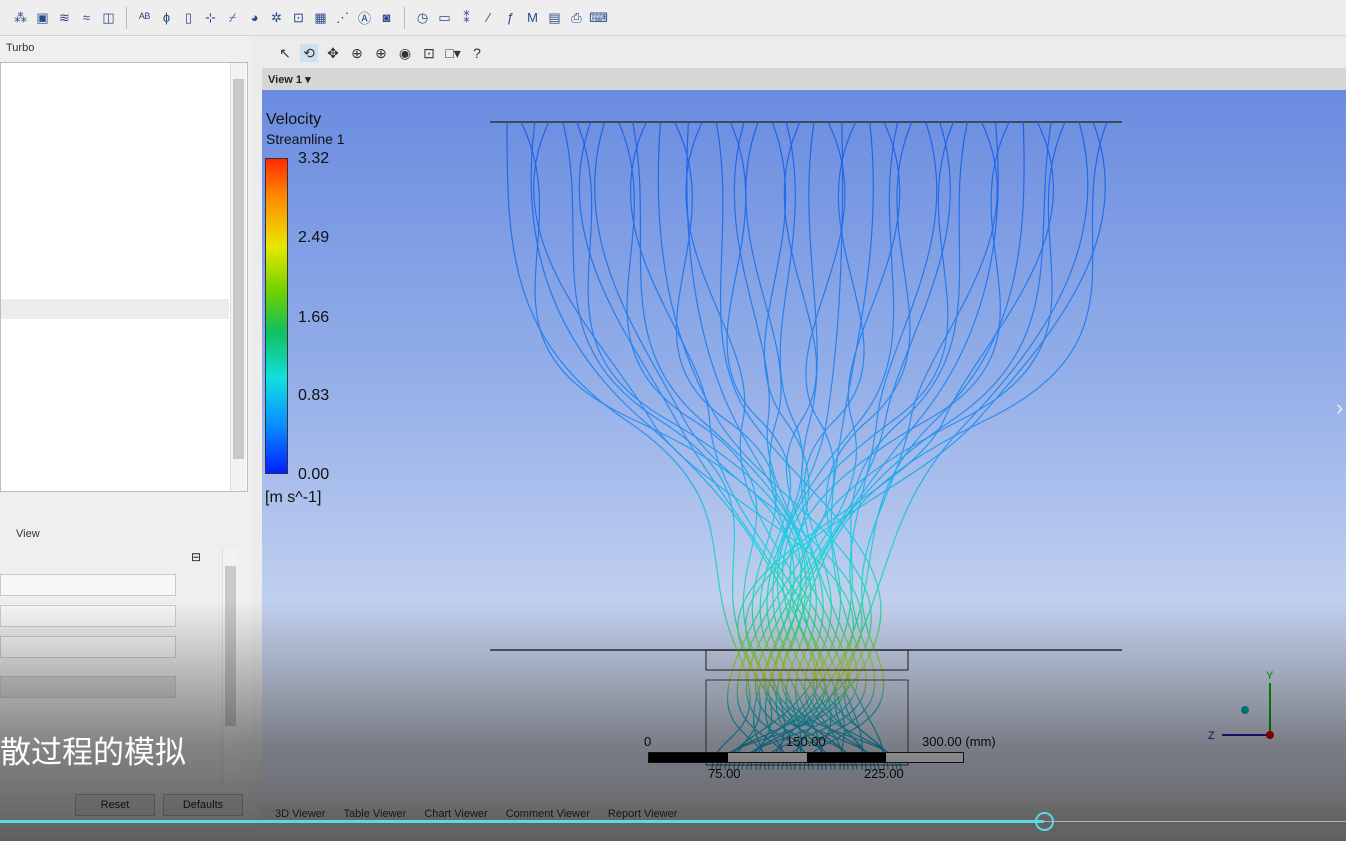 The height and width of the screenshot is (841, 1346). Describe the element at coordinates (28, 534) in the screenshot. I see `tab-view: View` at that location.